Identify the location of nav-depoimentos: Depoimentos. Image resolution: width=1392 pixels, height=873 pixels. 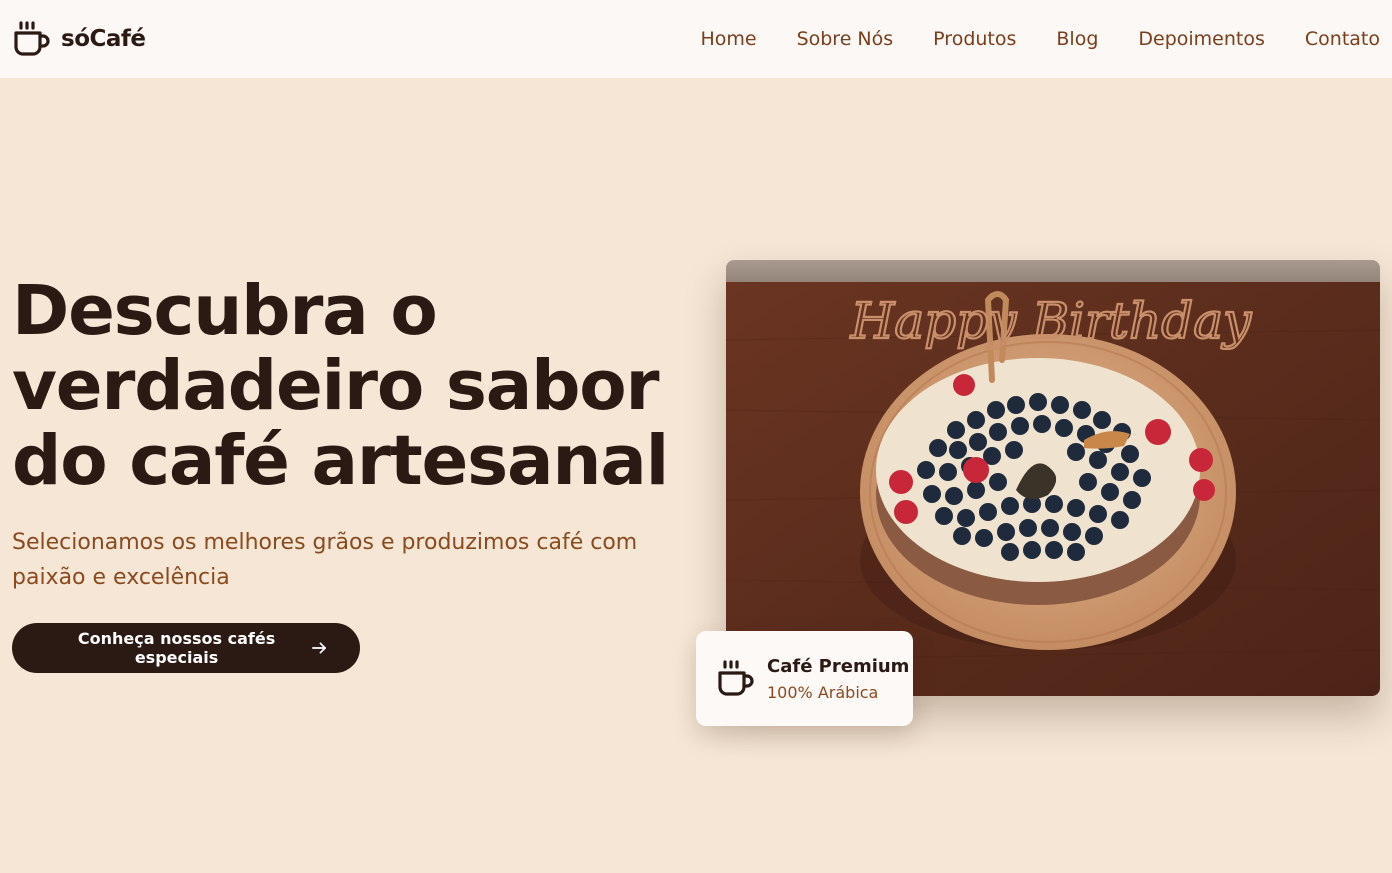
(1201, 39).